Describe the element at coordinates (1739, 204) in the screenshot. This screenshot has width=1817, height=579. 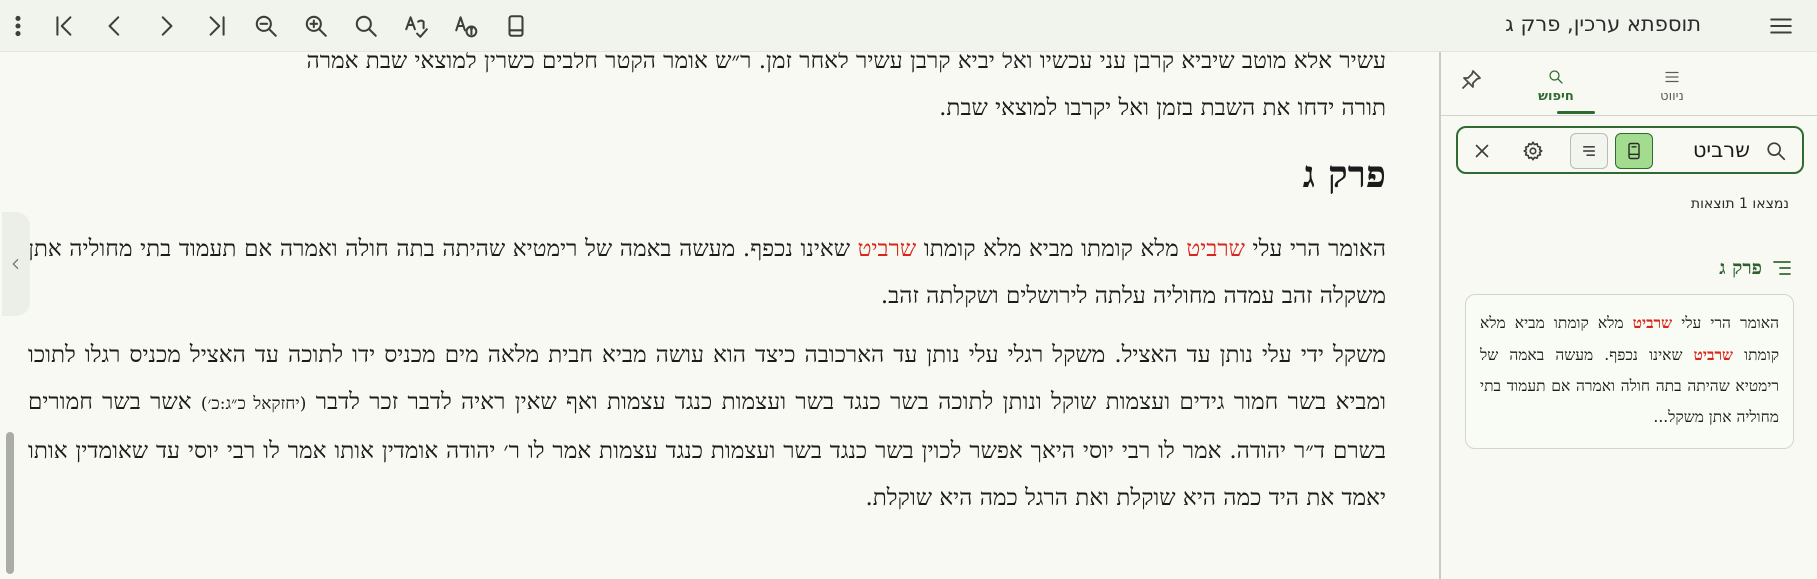
I see `results-count: נמצאו 1 תוצאות` at that location.